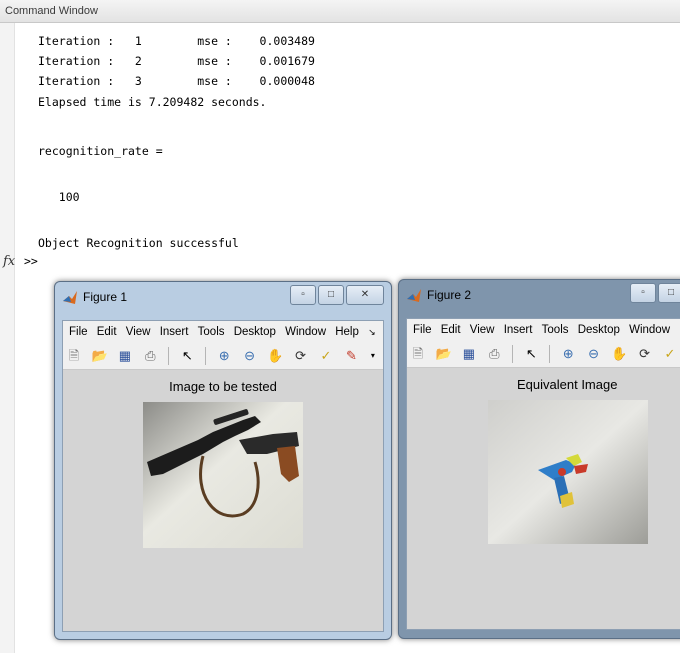  What do you see at coordinates (176, 61) in the screenshot?
I see `console-line: Iteration : 2 mse : 0.001679` at bounding box center [176, 61].